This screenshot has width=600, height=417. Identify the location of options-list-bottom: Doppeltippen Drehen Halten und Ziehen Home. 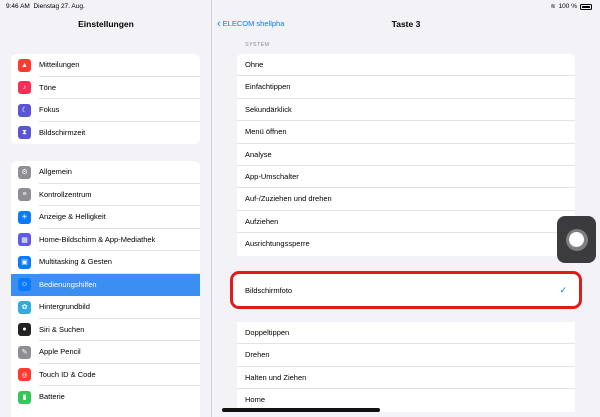
(406, 367).